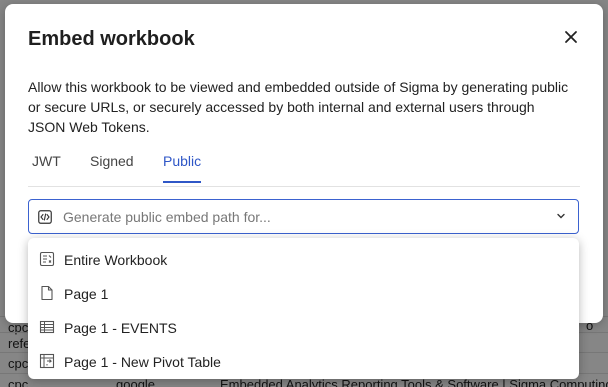  I want to click on menu-item-entire-workbook: Entire Workbook, so click(303, 258).